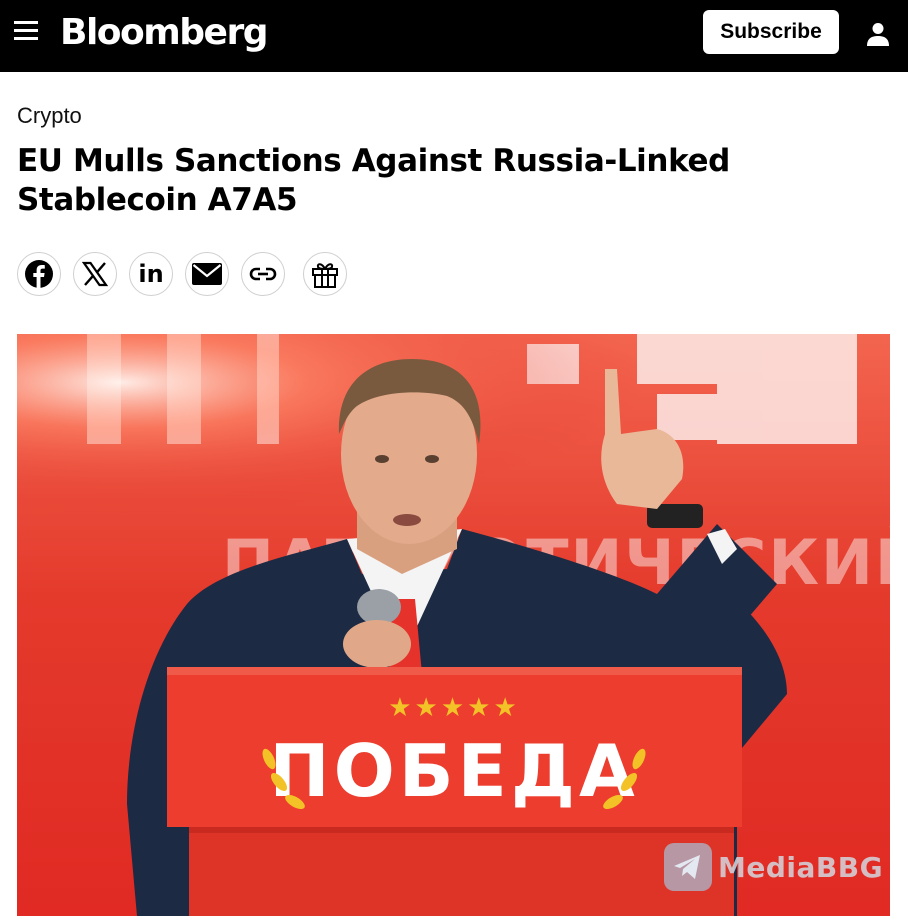 Image resolution: width=908 pixels, height=921 pixels. What do you see at coordinates (454, 707) in the screenshot?
I see `podium-stars: ★★★★★` at bounding box center [454, 707].